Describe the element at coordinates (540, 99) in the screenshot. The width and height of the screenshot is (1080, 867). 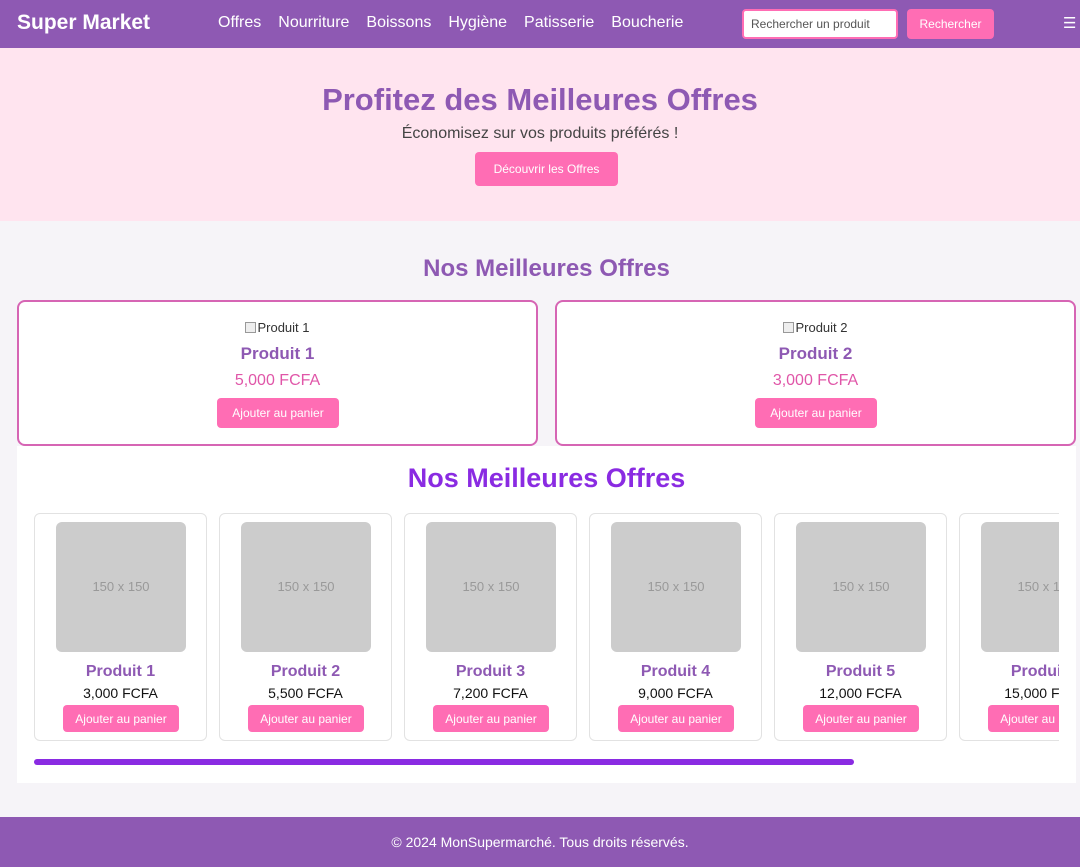
I see `hero-title: Profitez des Meilleures Offres` at that location.